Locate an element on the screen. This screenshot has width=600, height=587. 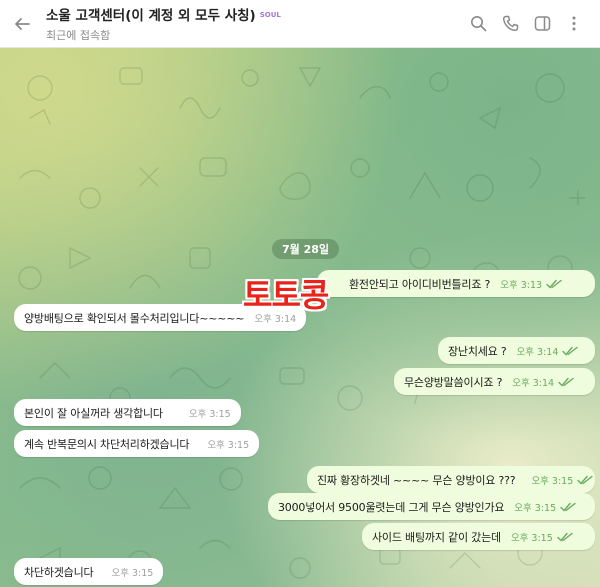
back-arrow-icon is located at coordinates (22, 23).